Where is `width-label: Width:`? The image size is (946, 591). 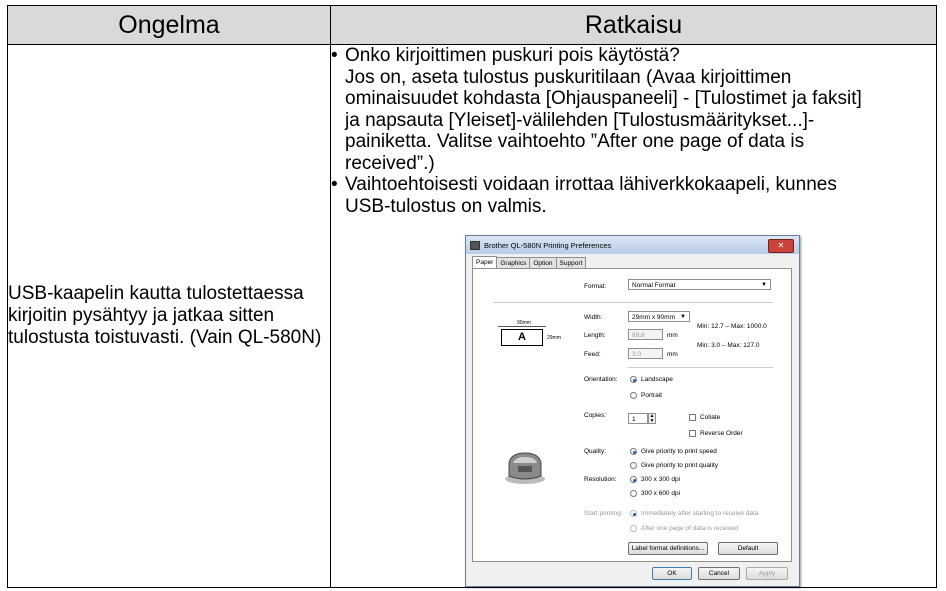
width-label: Width: is located at coordinates (593, 317).